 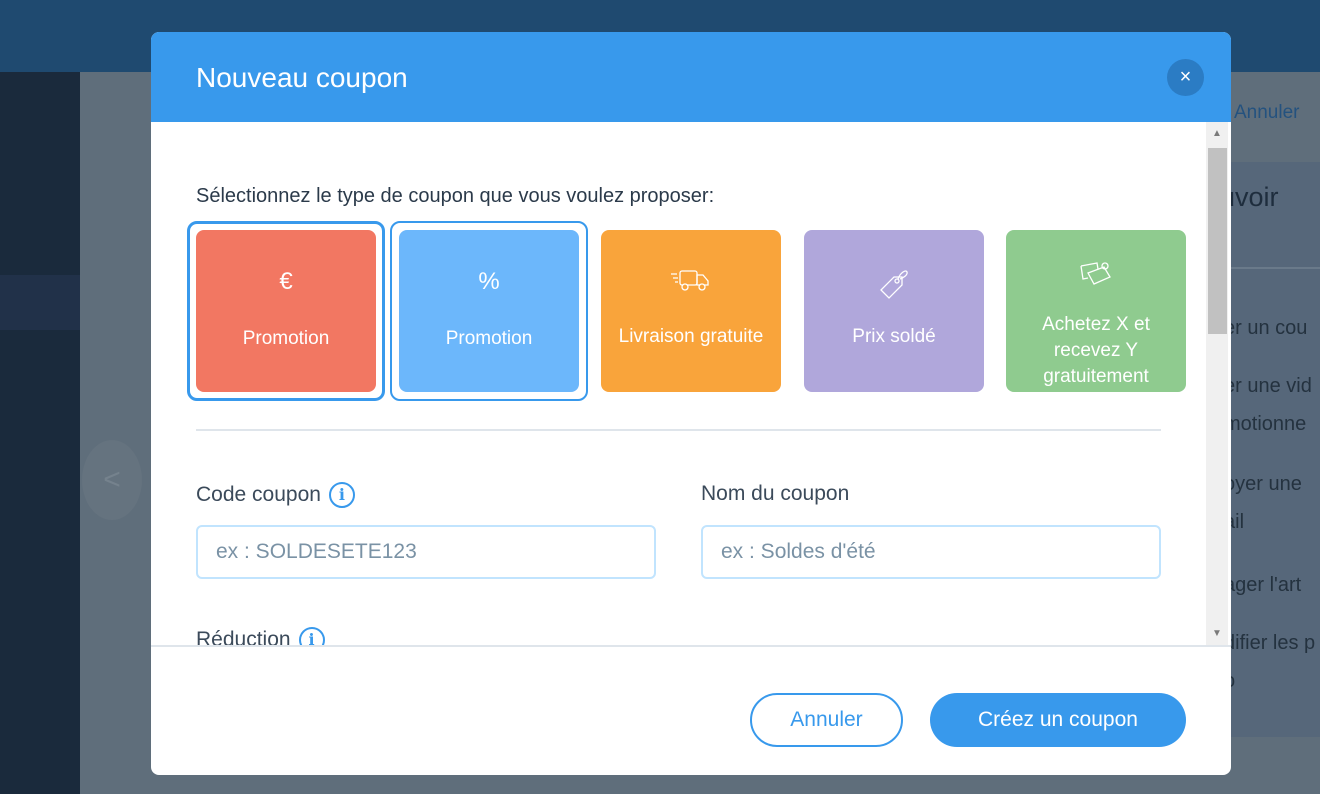 What do you see at coordinates (678, 430) in the screenshot?
I see `divider` at bounding box center [678, 430].